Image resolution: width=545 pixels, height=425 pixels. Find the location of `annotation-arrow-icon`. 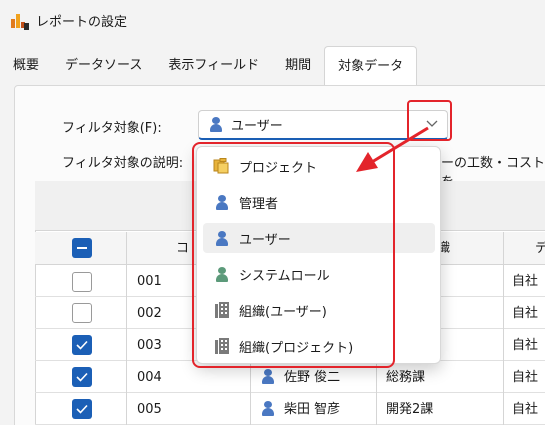

annotation-arrow-icon is located at coordinates (392, 149).